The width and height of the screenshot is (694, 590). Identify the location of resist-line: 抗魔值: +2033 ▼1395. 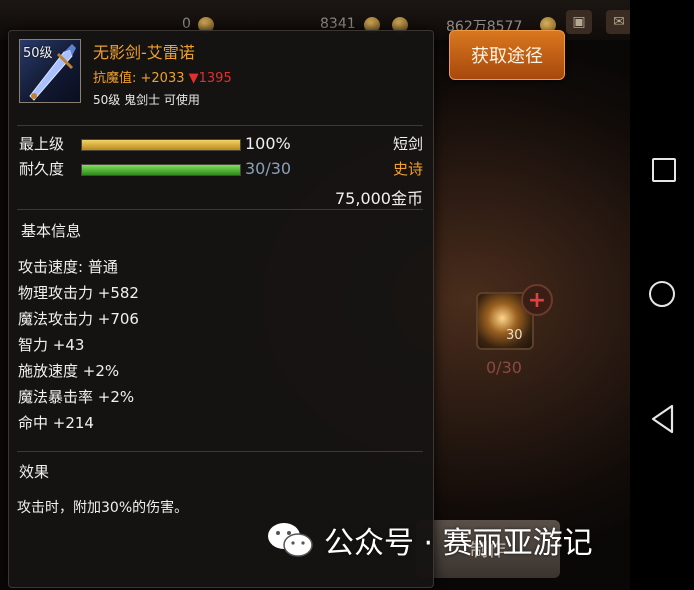
(162, 76).